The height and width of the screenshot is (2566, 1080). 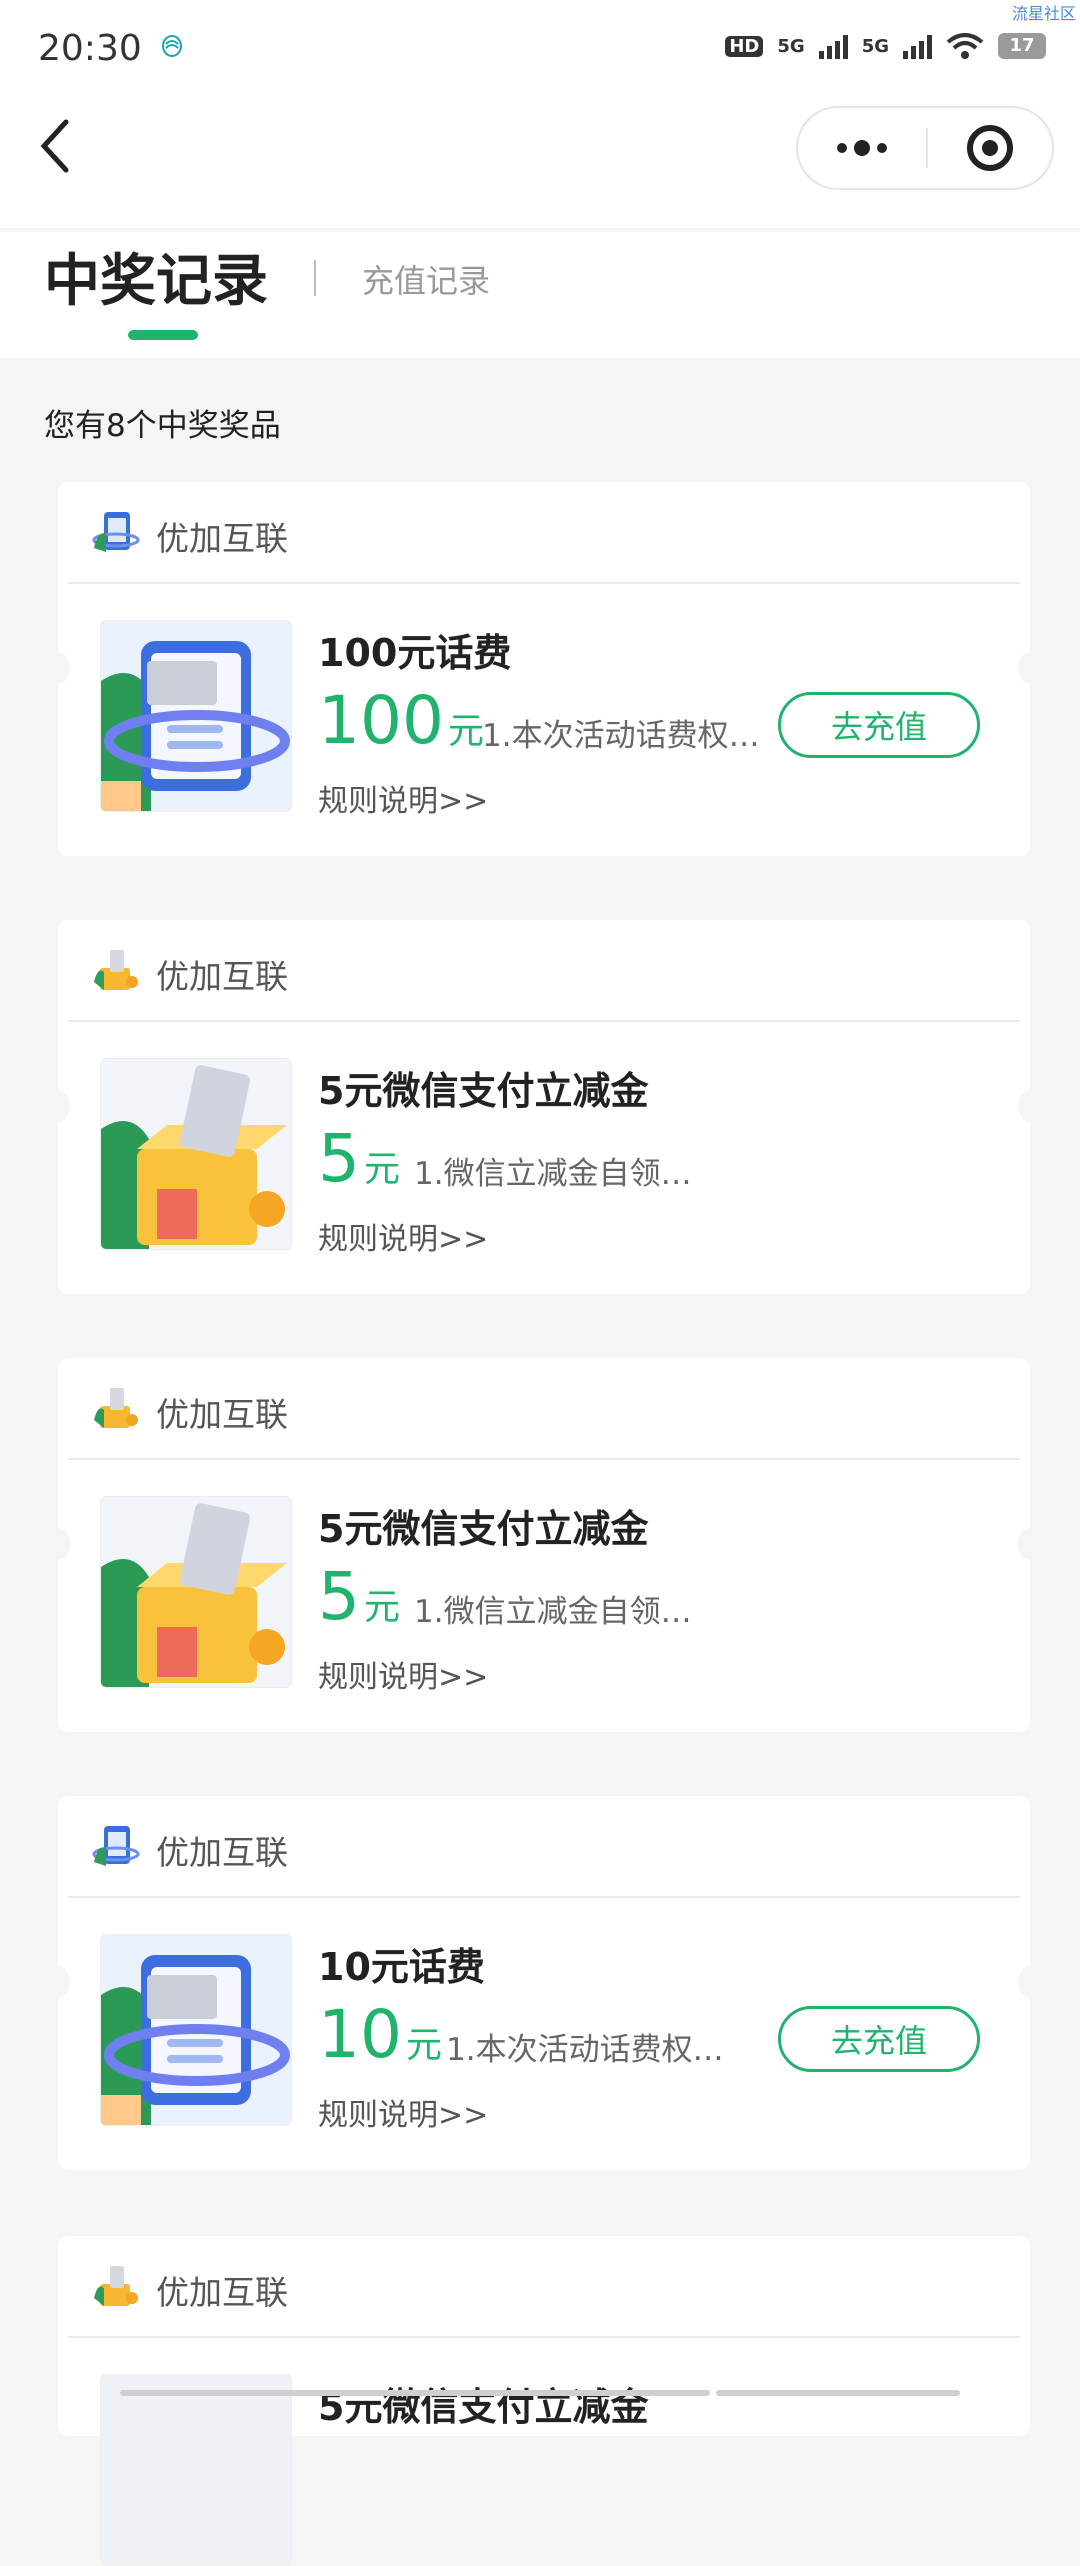 I want to click on target-circle-icon, so click(x=991, y=148).